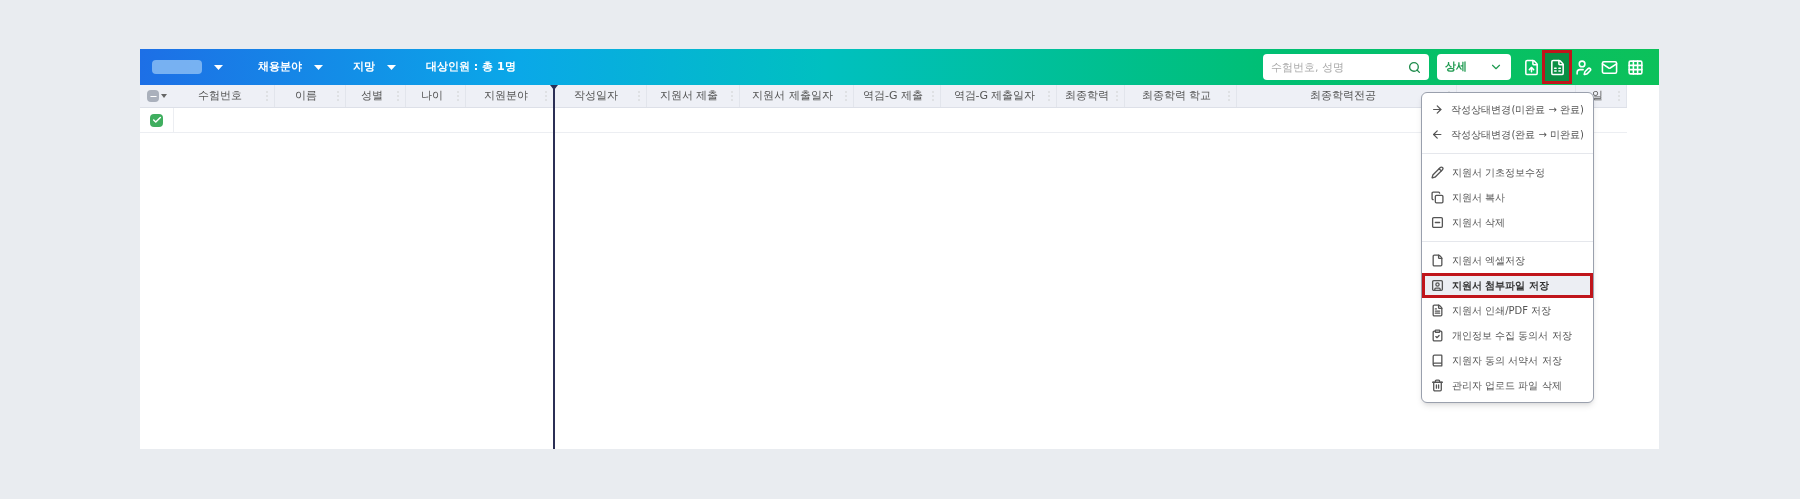 Image resolution: width=1800 pixels, height=499 pixels. Describe the element at coordinates (1531, 67) in the screenshot. I see `file-upload-icon` at that location.